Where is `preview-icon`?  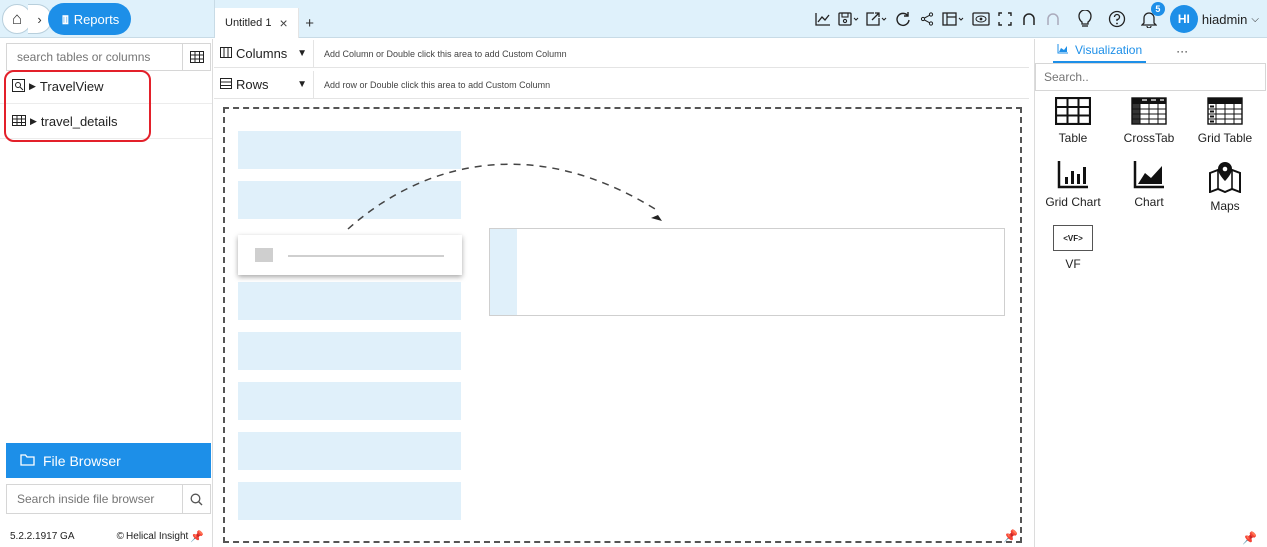 preview-icon is located at coordinates (981, 19).